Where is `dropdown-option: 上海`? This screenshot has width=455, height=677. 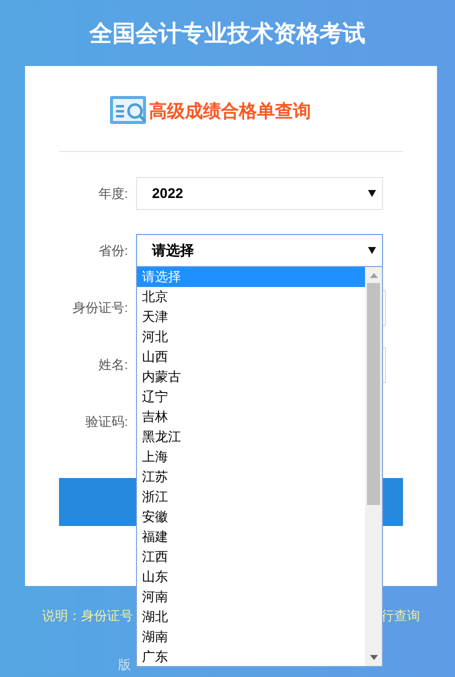
dropdown-option: 上海 is located at coordinates (251, 457).